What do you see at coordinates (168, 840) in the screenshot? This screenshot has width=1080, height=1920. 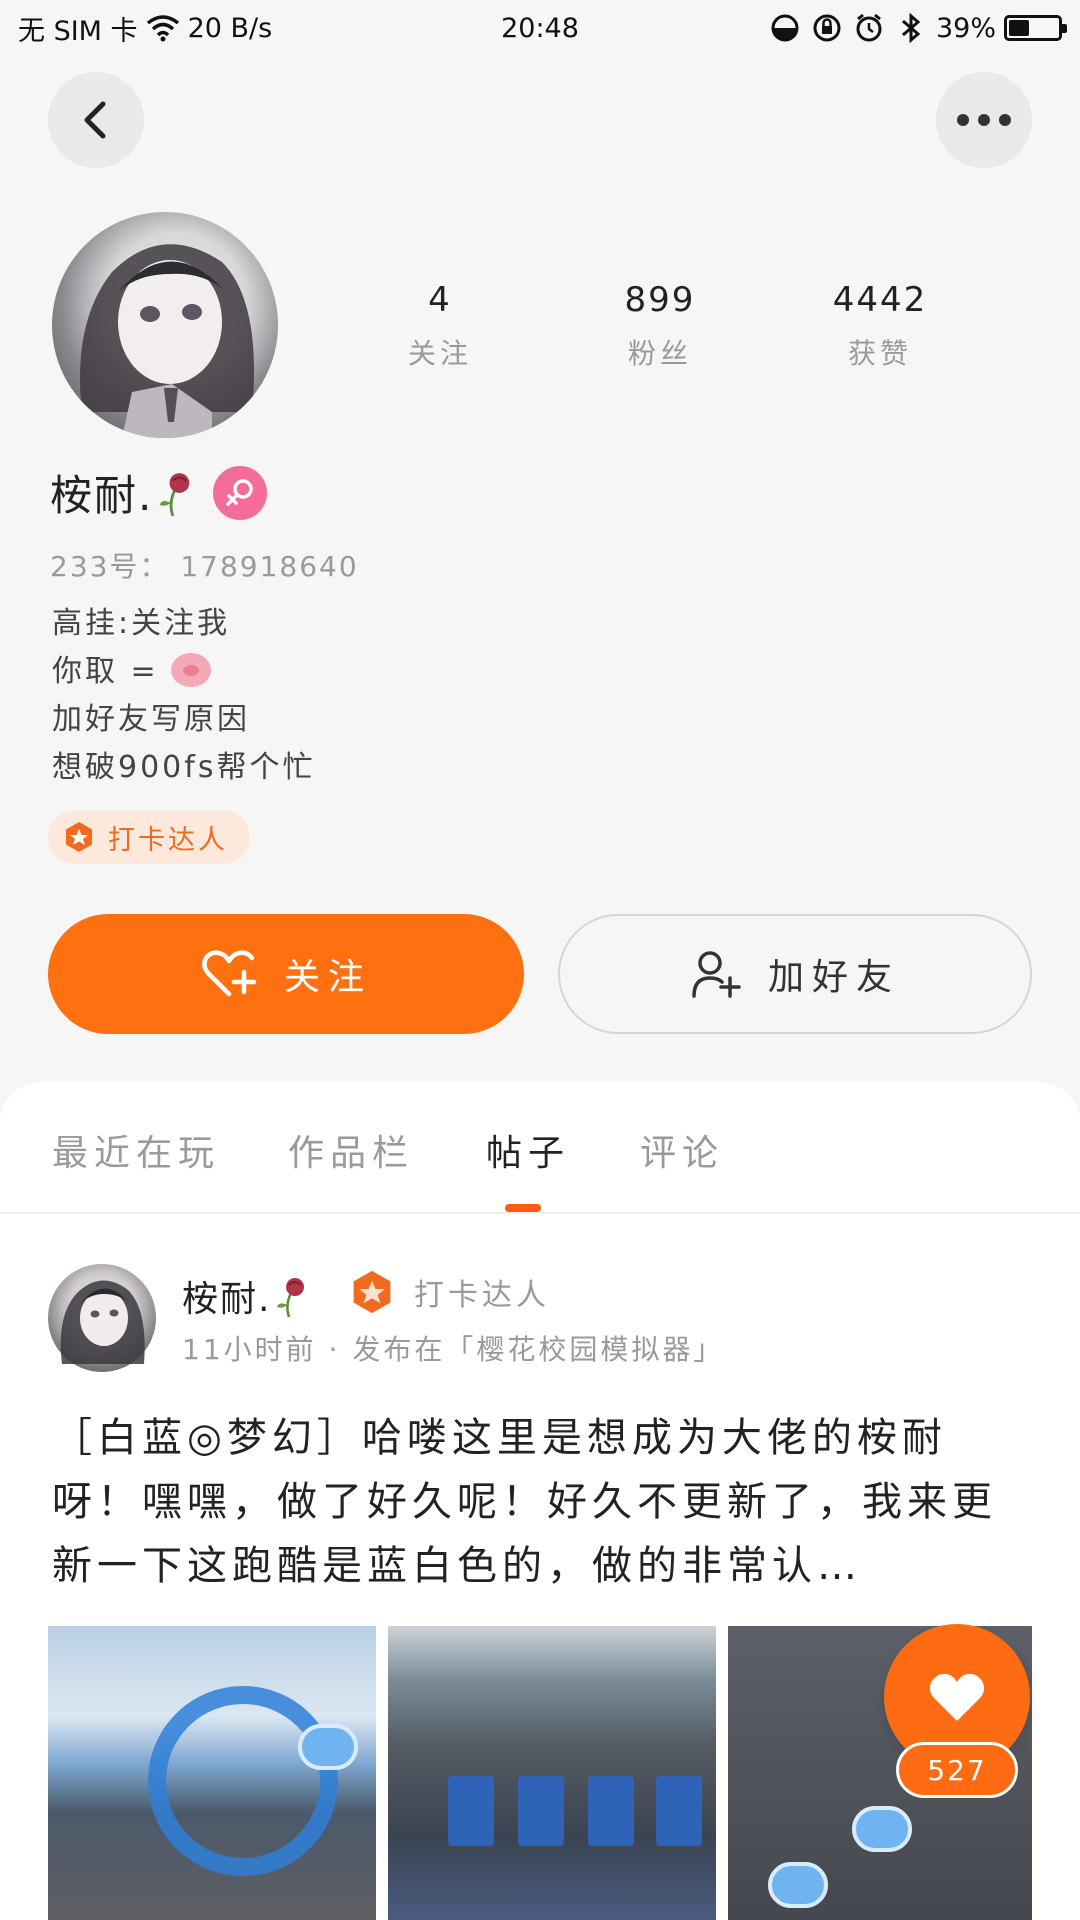 I see `check-in-badge-label: 打卡达人` at bounding box center [168, 840].